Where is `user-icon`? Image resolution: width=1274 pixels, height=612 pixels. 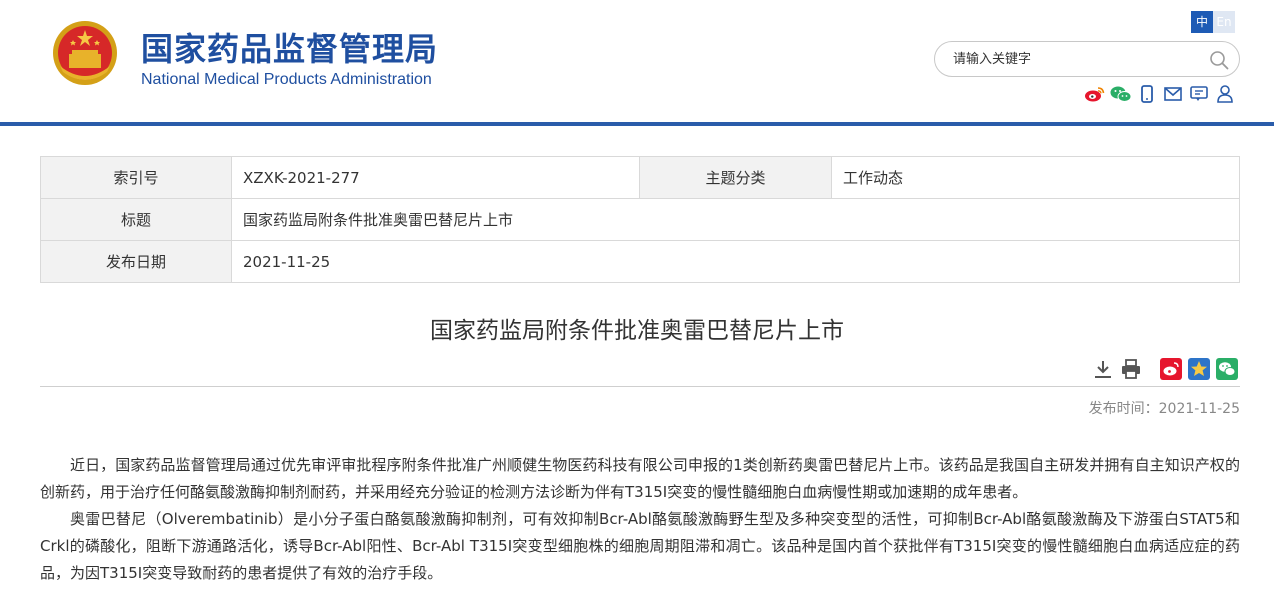
user-icon is located at coordinates (1225, 94).